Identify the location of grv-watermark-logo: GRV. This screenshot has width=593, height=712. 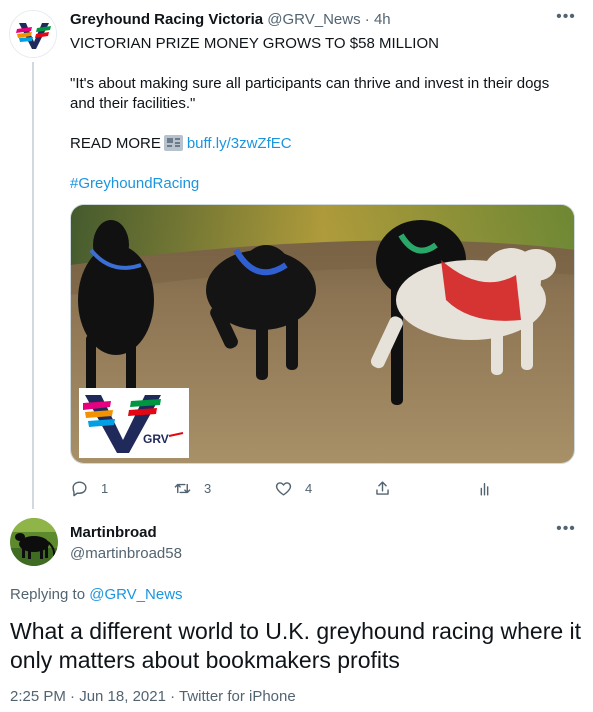
(134, 423).